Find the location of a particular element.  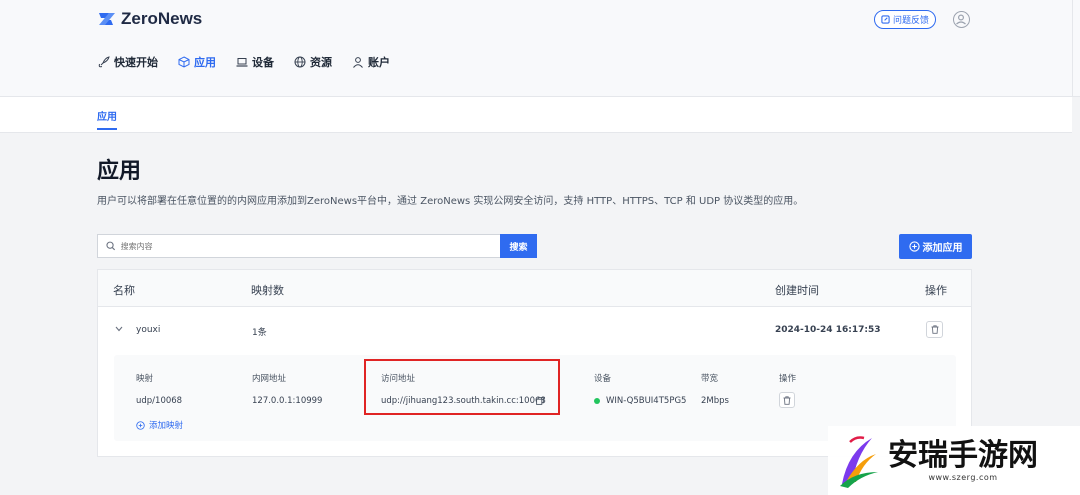

search-bar: 搜索 is located at coordinates (317, 246).